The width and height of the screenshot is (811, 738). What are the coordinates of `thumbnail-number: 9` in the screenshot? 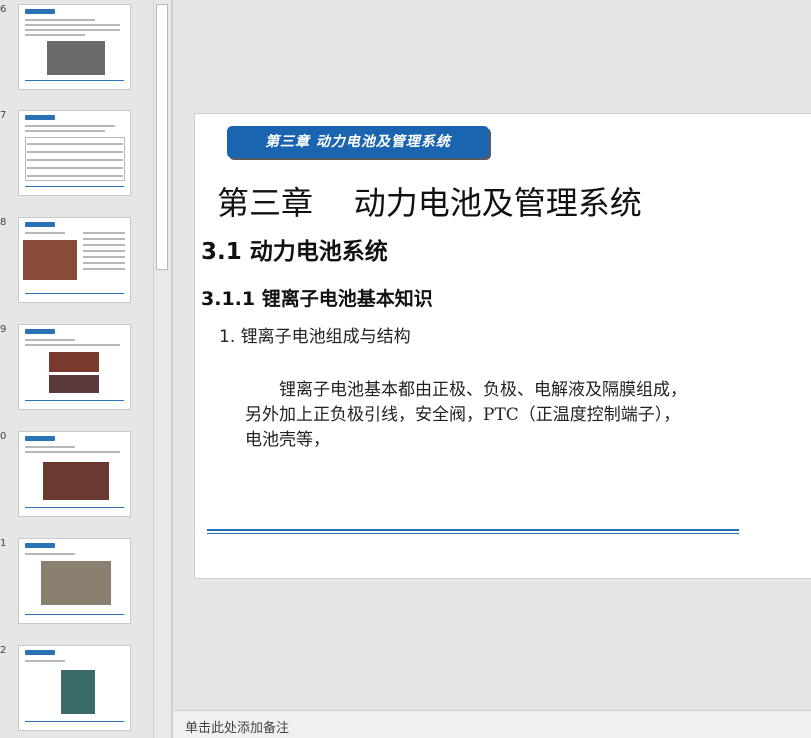 It's located at (3, 329).